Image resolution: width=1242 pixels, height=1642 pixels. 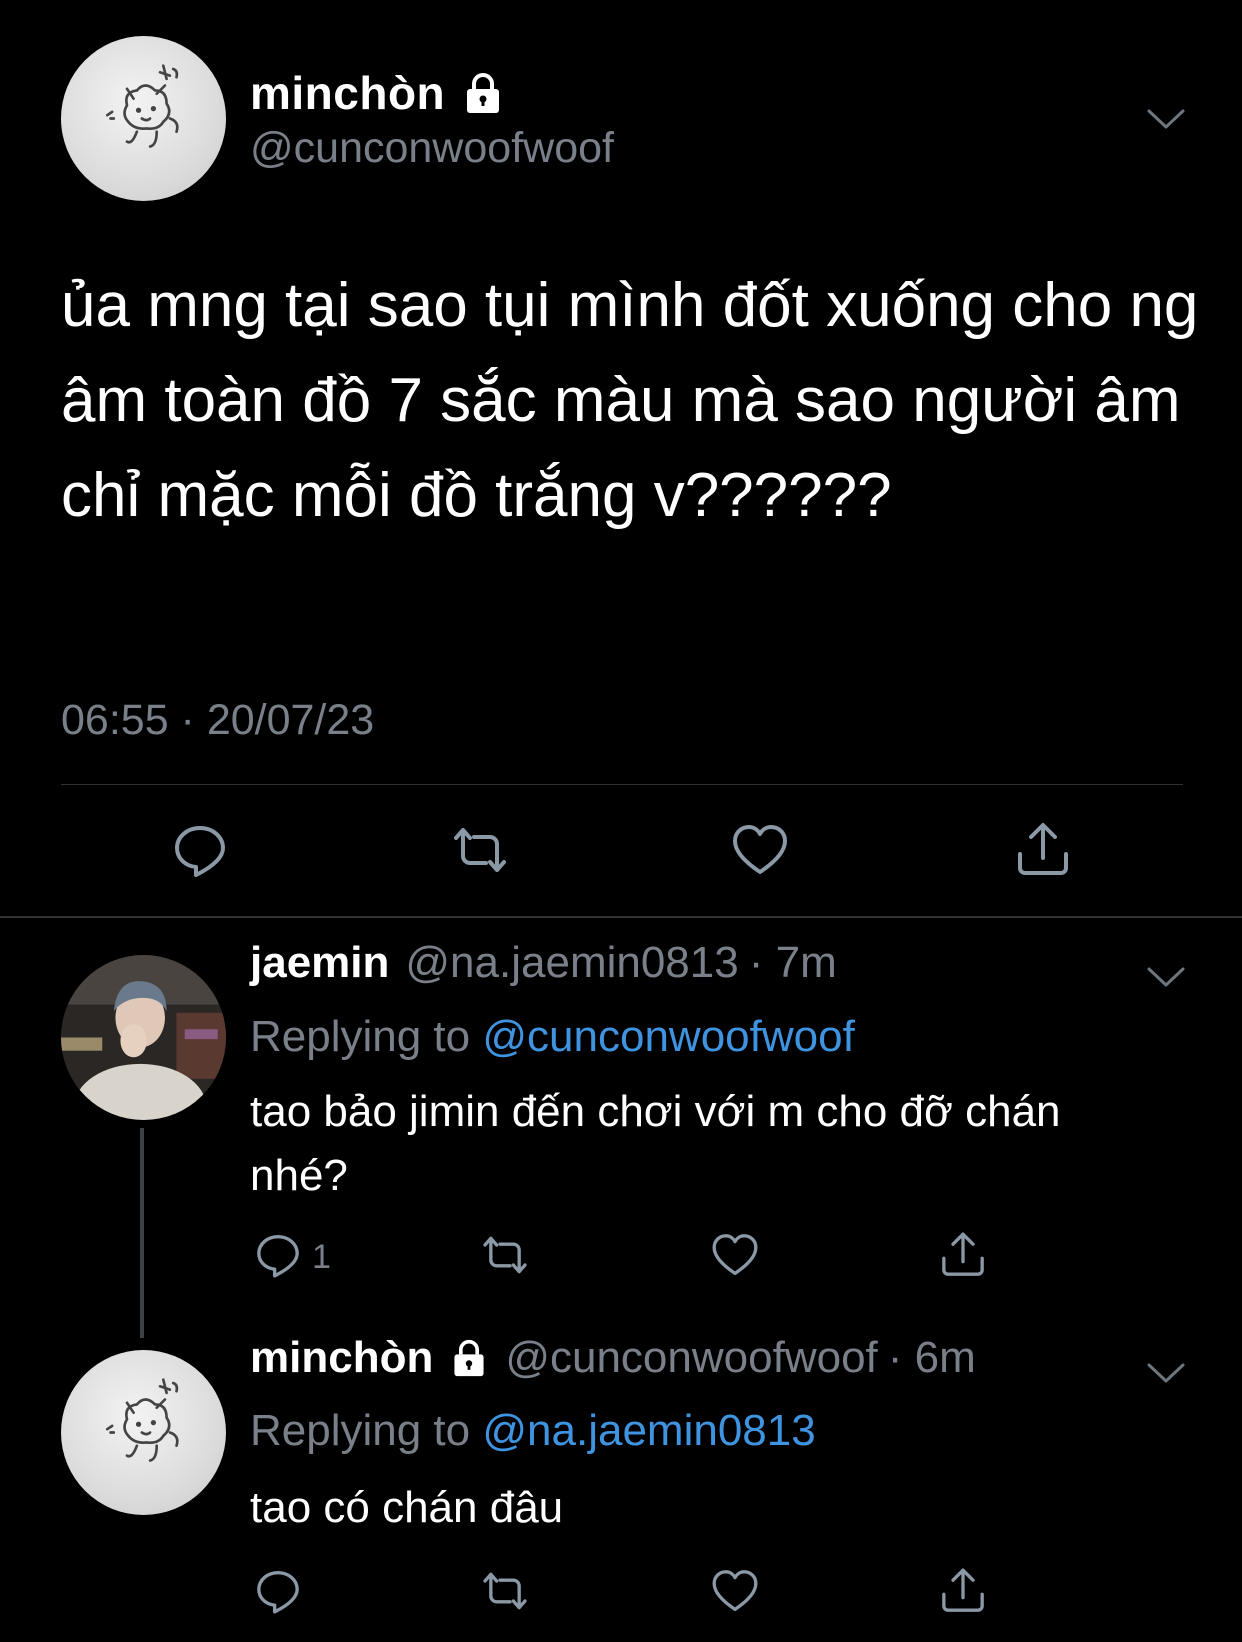 I want to click on mention-link: @cunconwoofwoof, so click(x=668, y=1036).